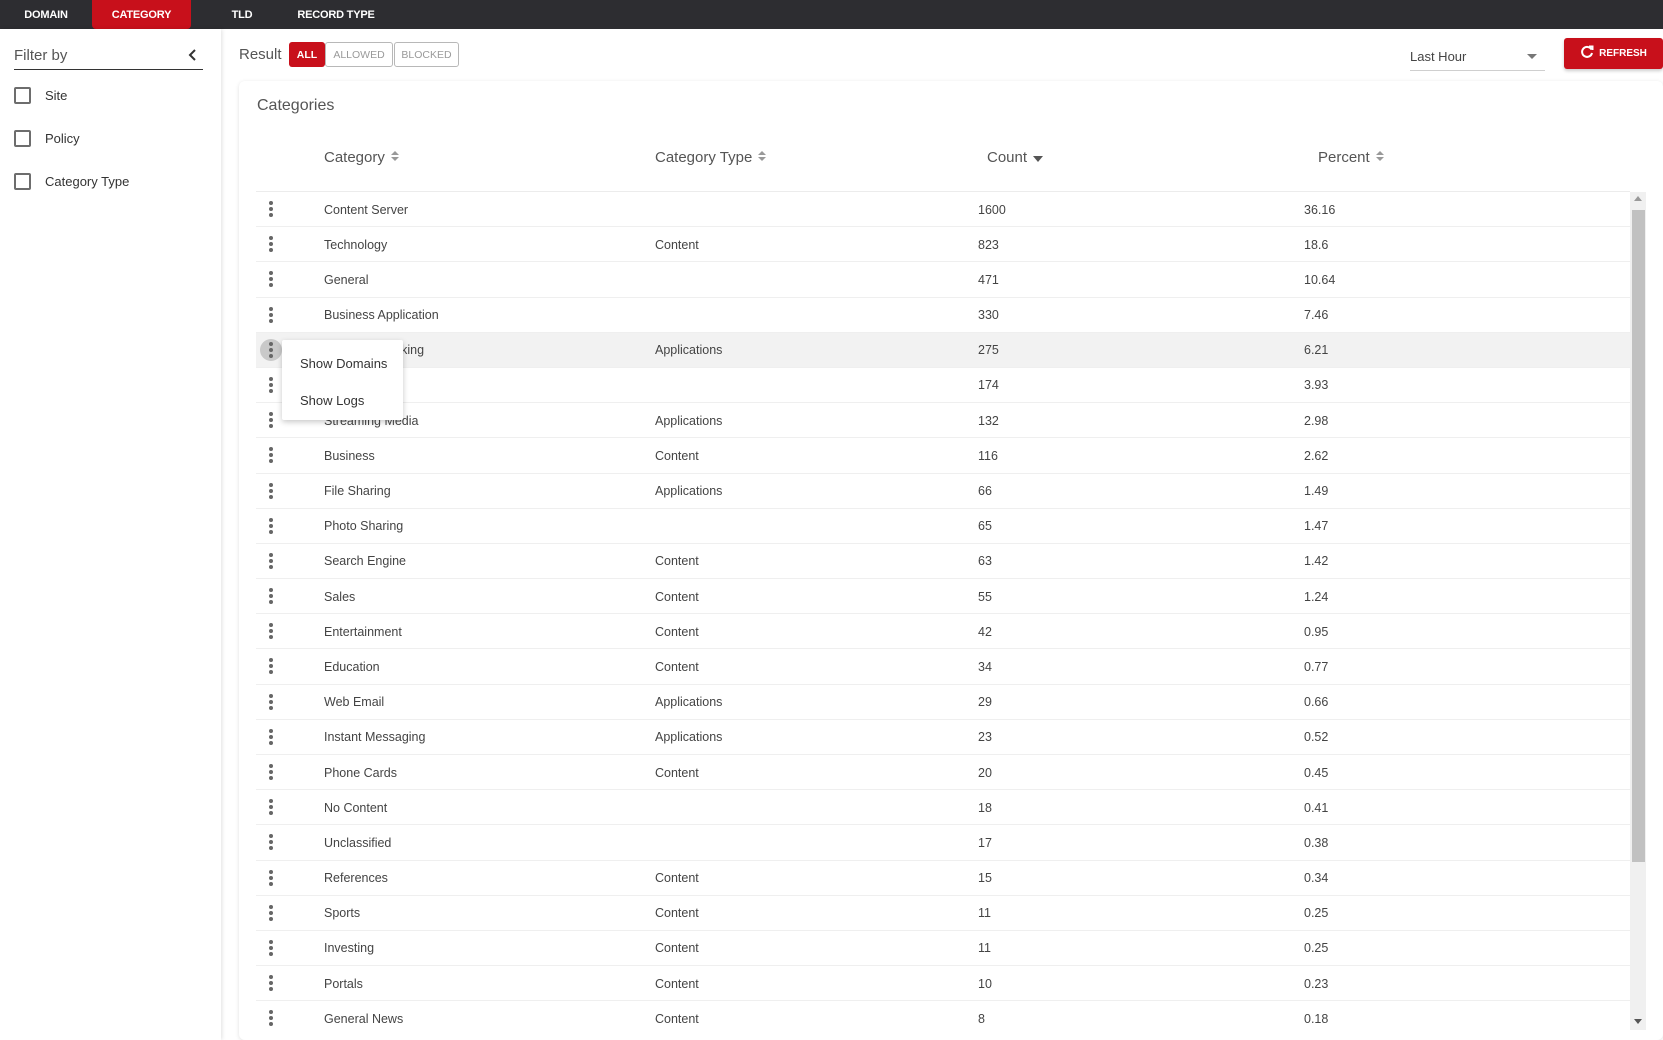 Image resolution: width=1663 pixels, height=1040 pixels. Describe the element at coordinates (1316, 244) in the screenshot. I see `cell-percent: 18.6` at that location.